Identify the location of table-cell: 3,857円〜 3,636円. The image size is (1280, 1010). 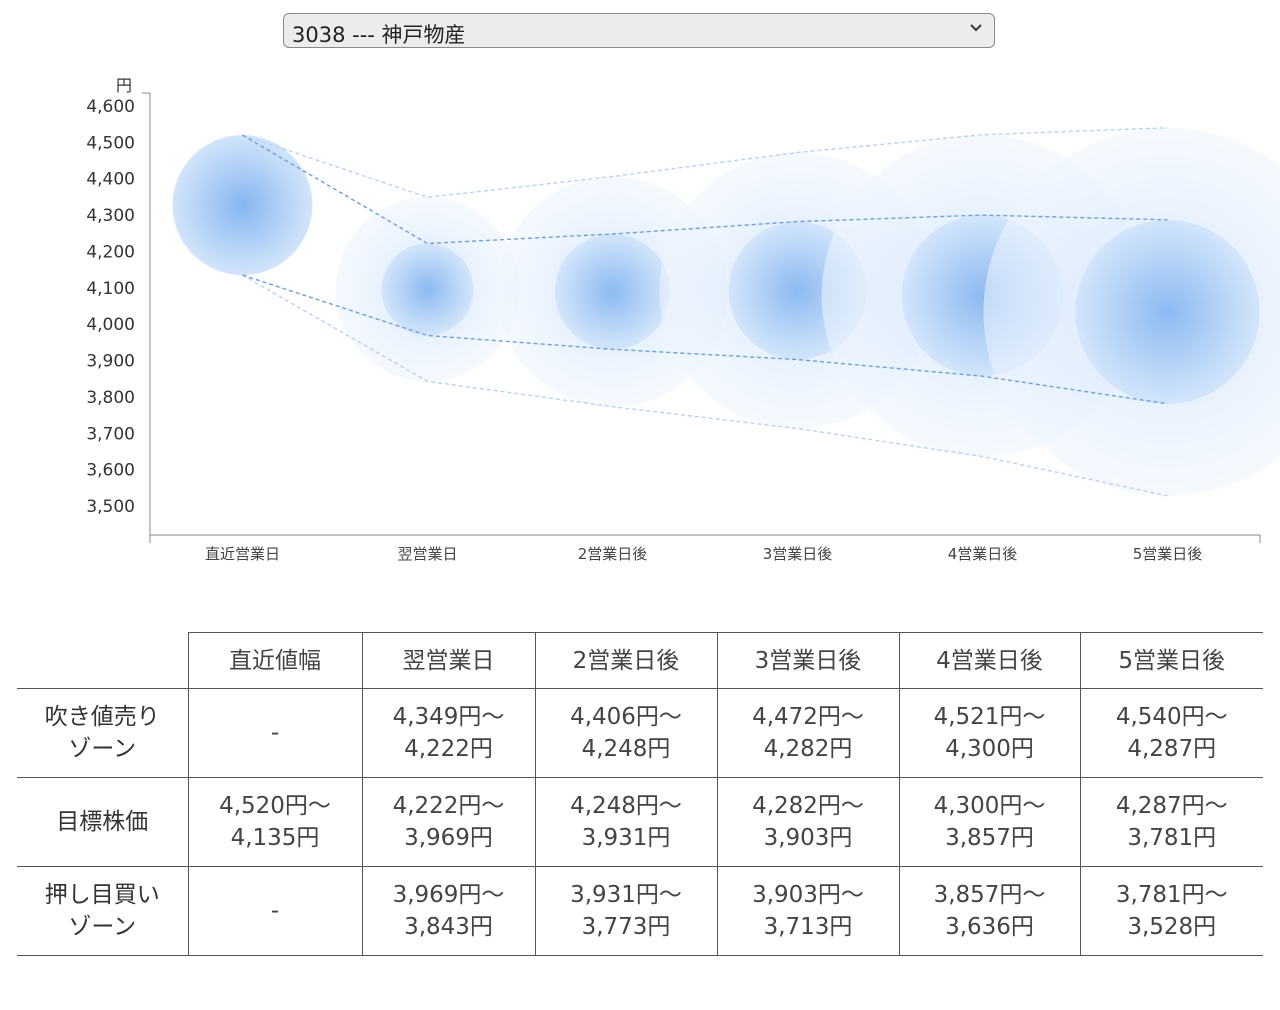
(989, 911).